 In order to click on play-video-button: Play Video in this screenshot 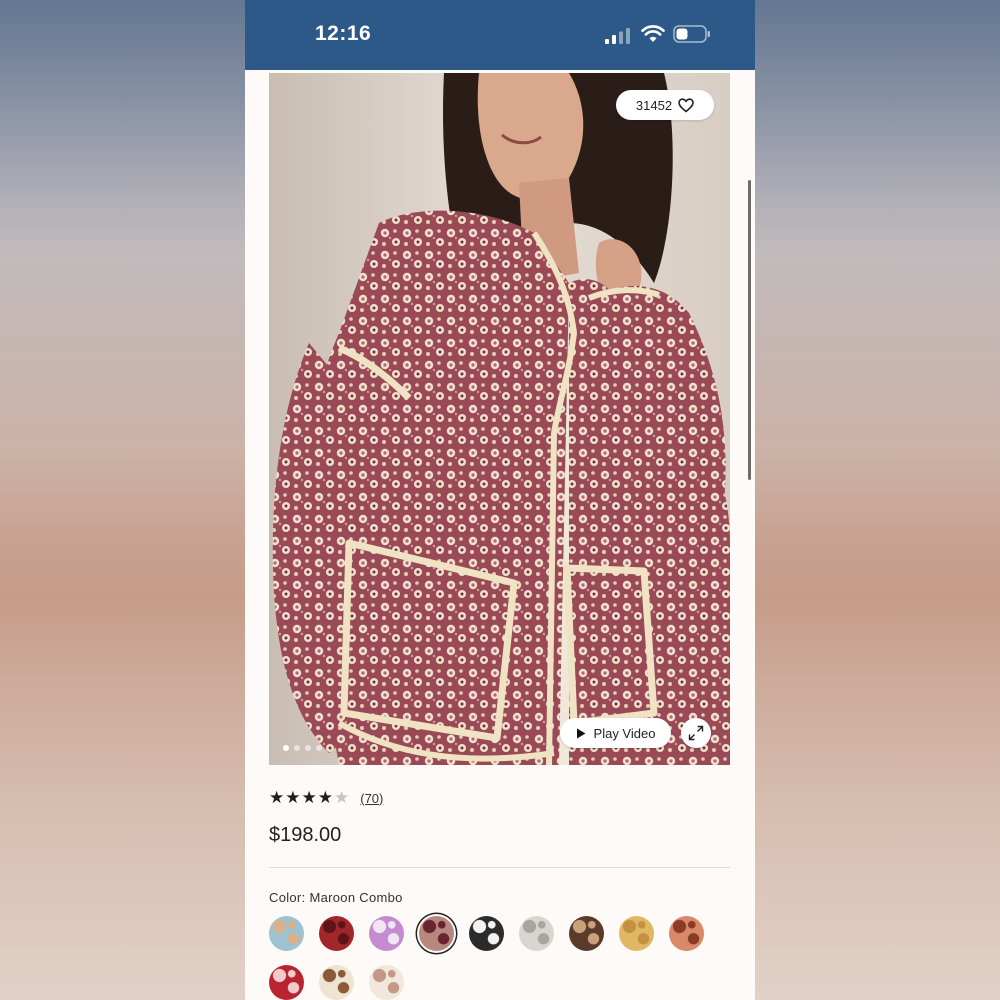, I will do `click(615, 733)`.